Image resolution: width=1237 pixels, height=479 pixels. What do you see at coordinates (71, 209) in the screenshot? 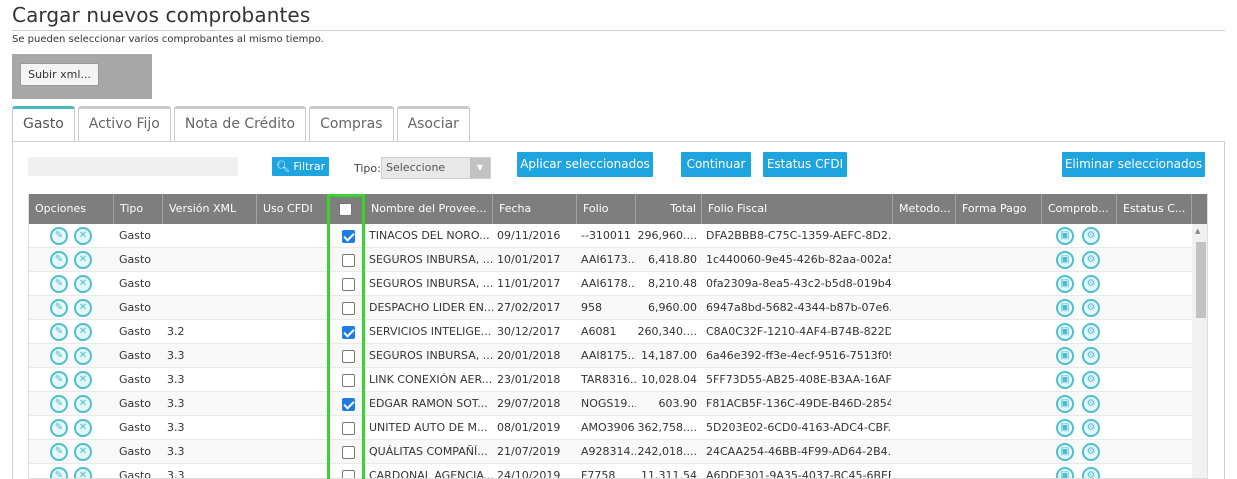
I see `column-header-opciones: Opciones` at bounding box center [71, 209].